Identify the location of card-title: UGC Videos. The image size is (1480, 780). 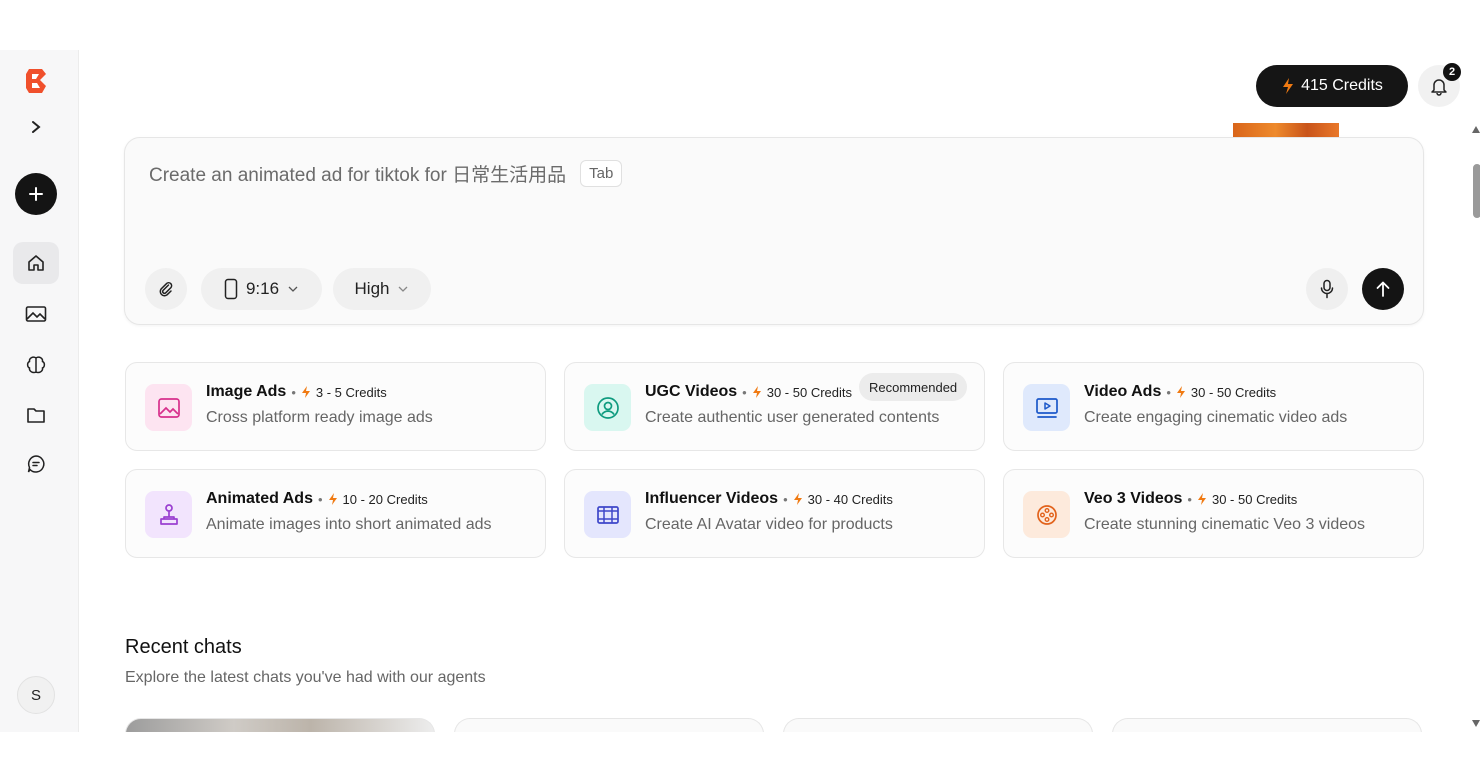
(691, 391).